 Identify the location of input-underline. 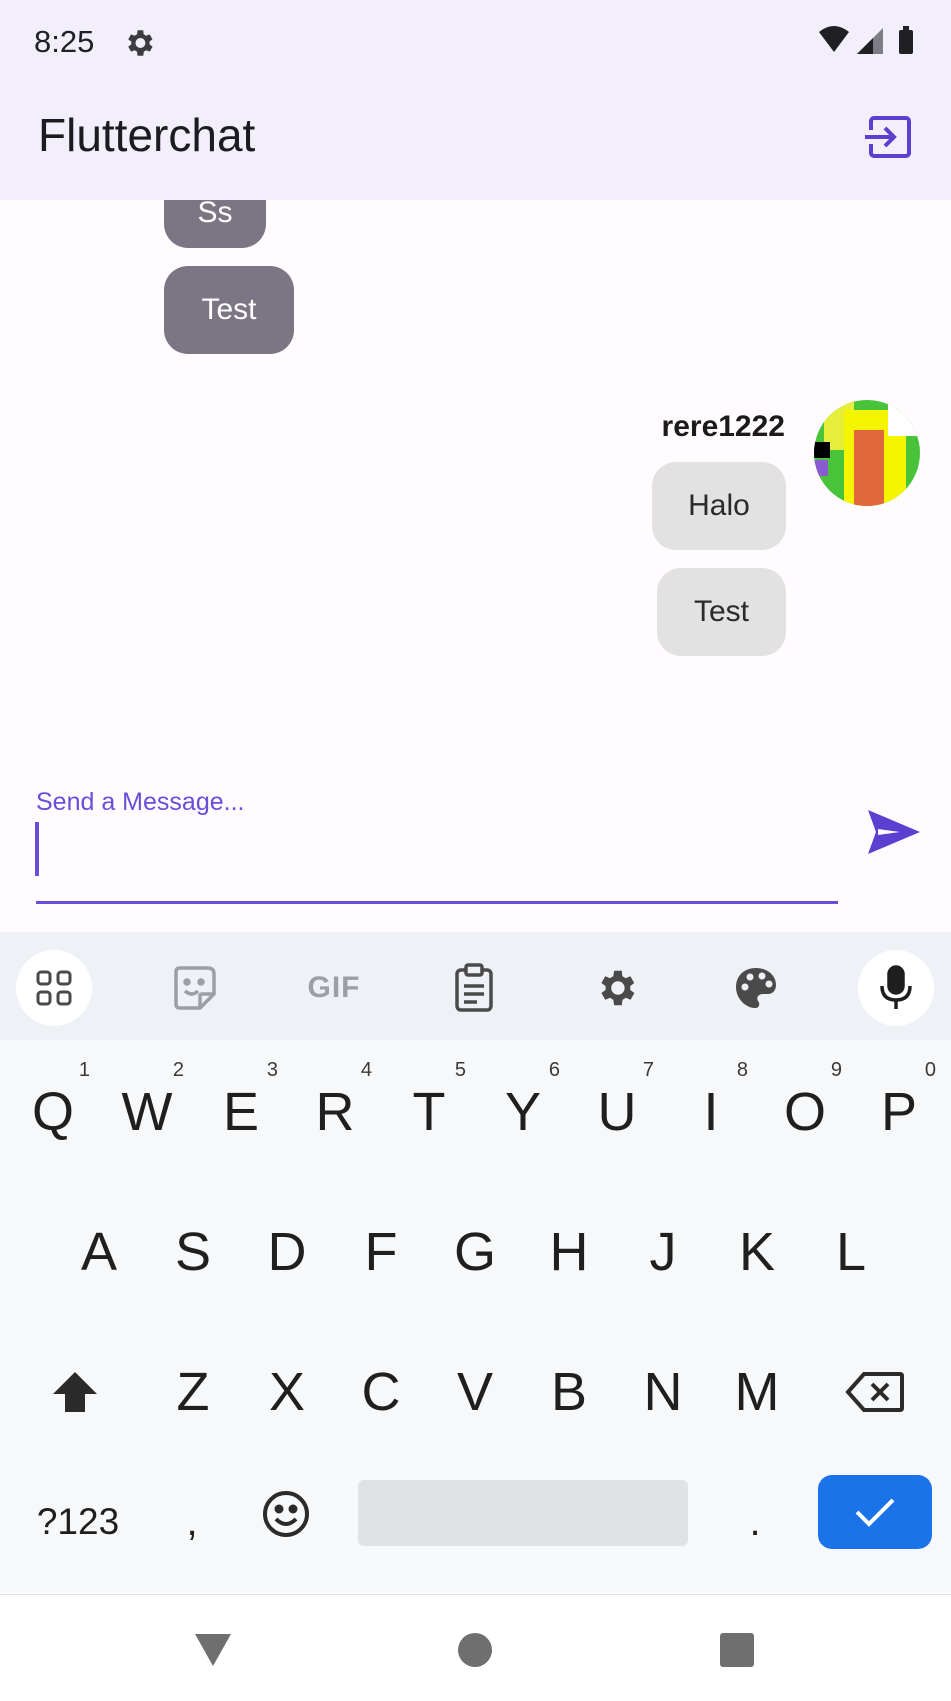
(437, 902).